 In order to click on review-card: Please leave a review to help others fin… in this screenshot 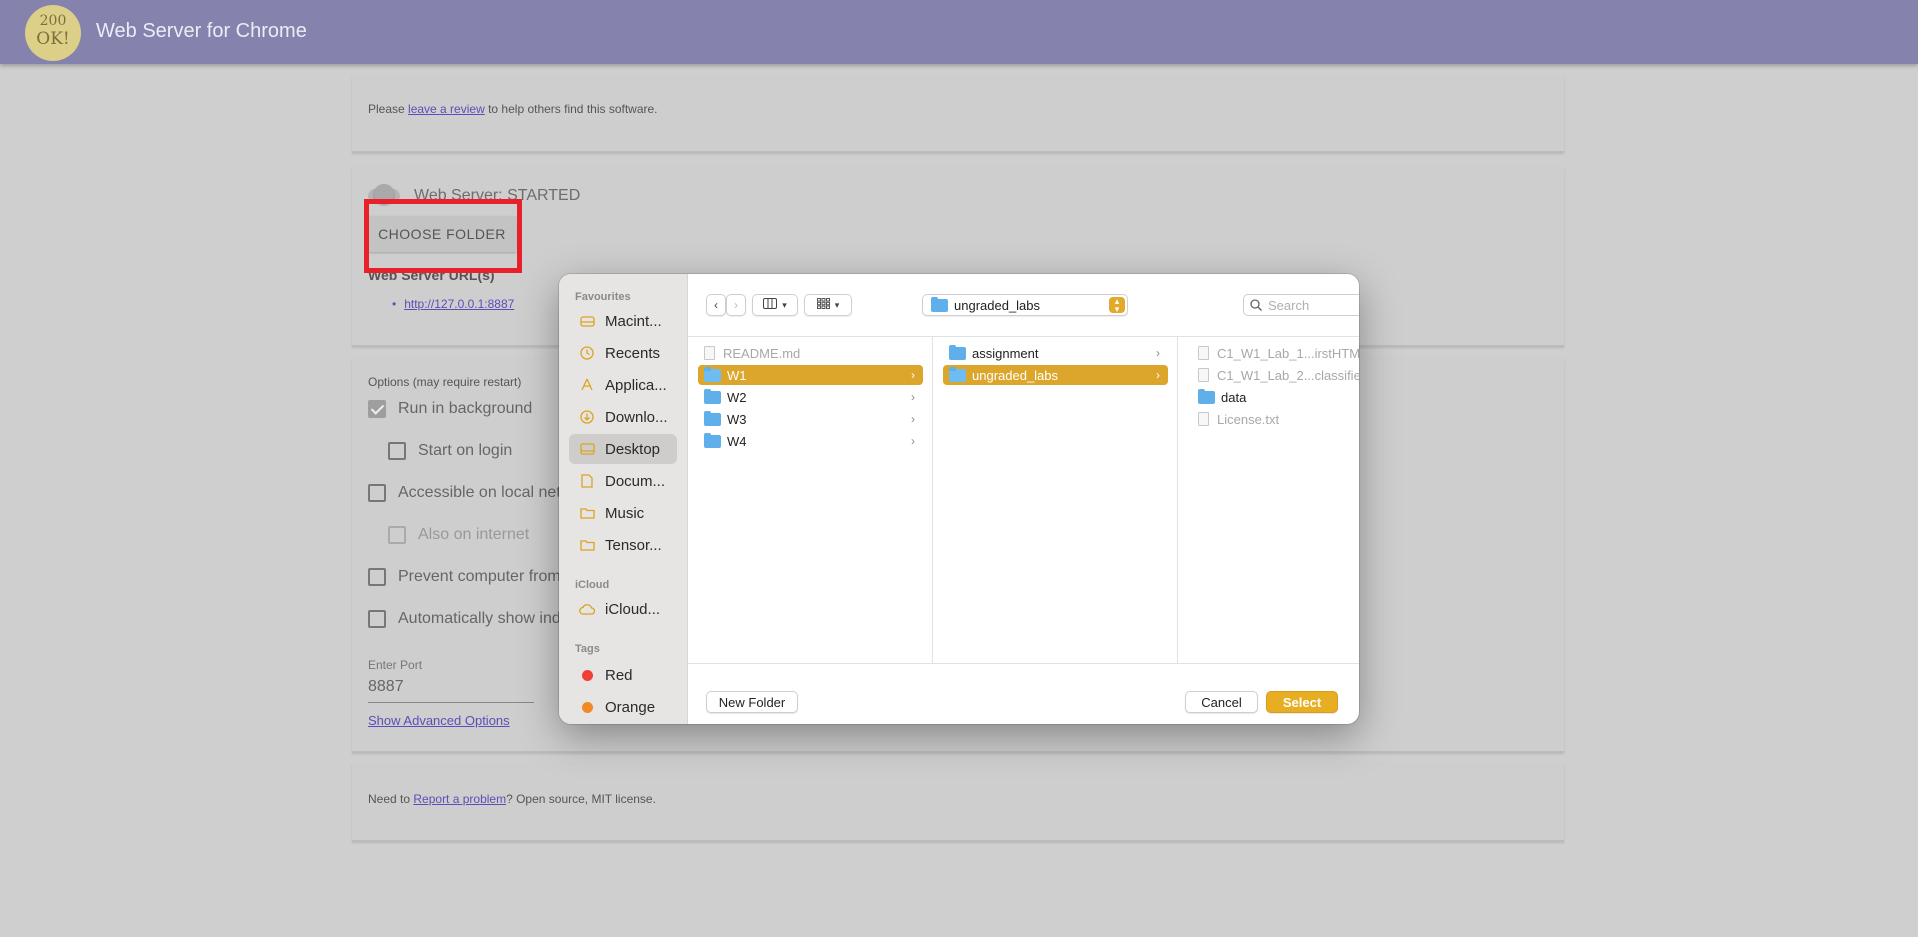, I will do `click(958, 115)`.